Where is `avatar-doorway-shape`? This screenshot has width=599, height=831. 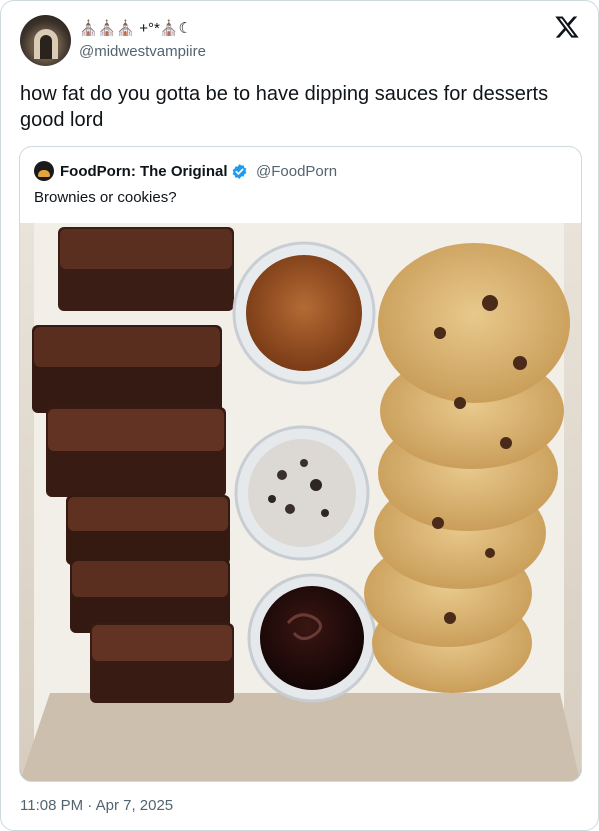 avatar-doorway-shape is located at coordinates (46, 47).